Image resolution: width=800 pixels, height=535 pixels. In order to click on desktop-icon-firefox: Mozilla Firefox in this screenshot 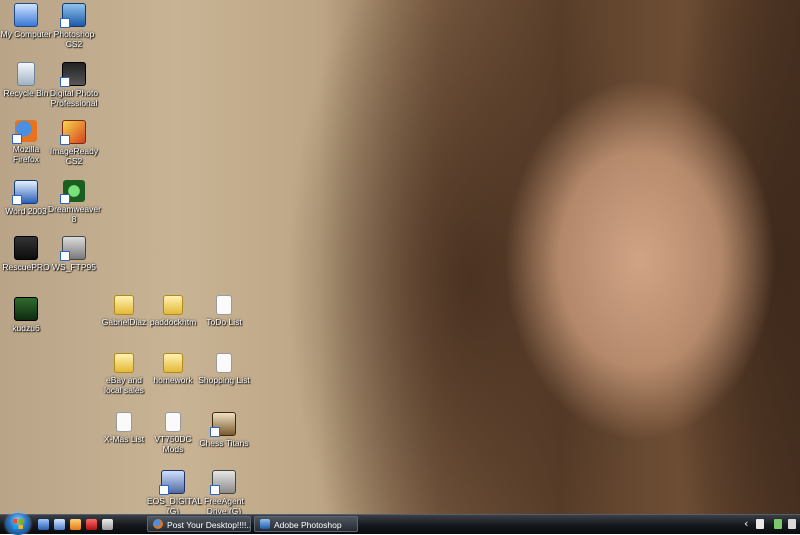, I will do `click(26, 142)`.